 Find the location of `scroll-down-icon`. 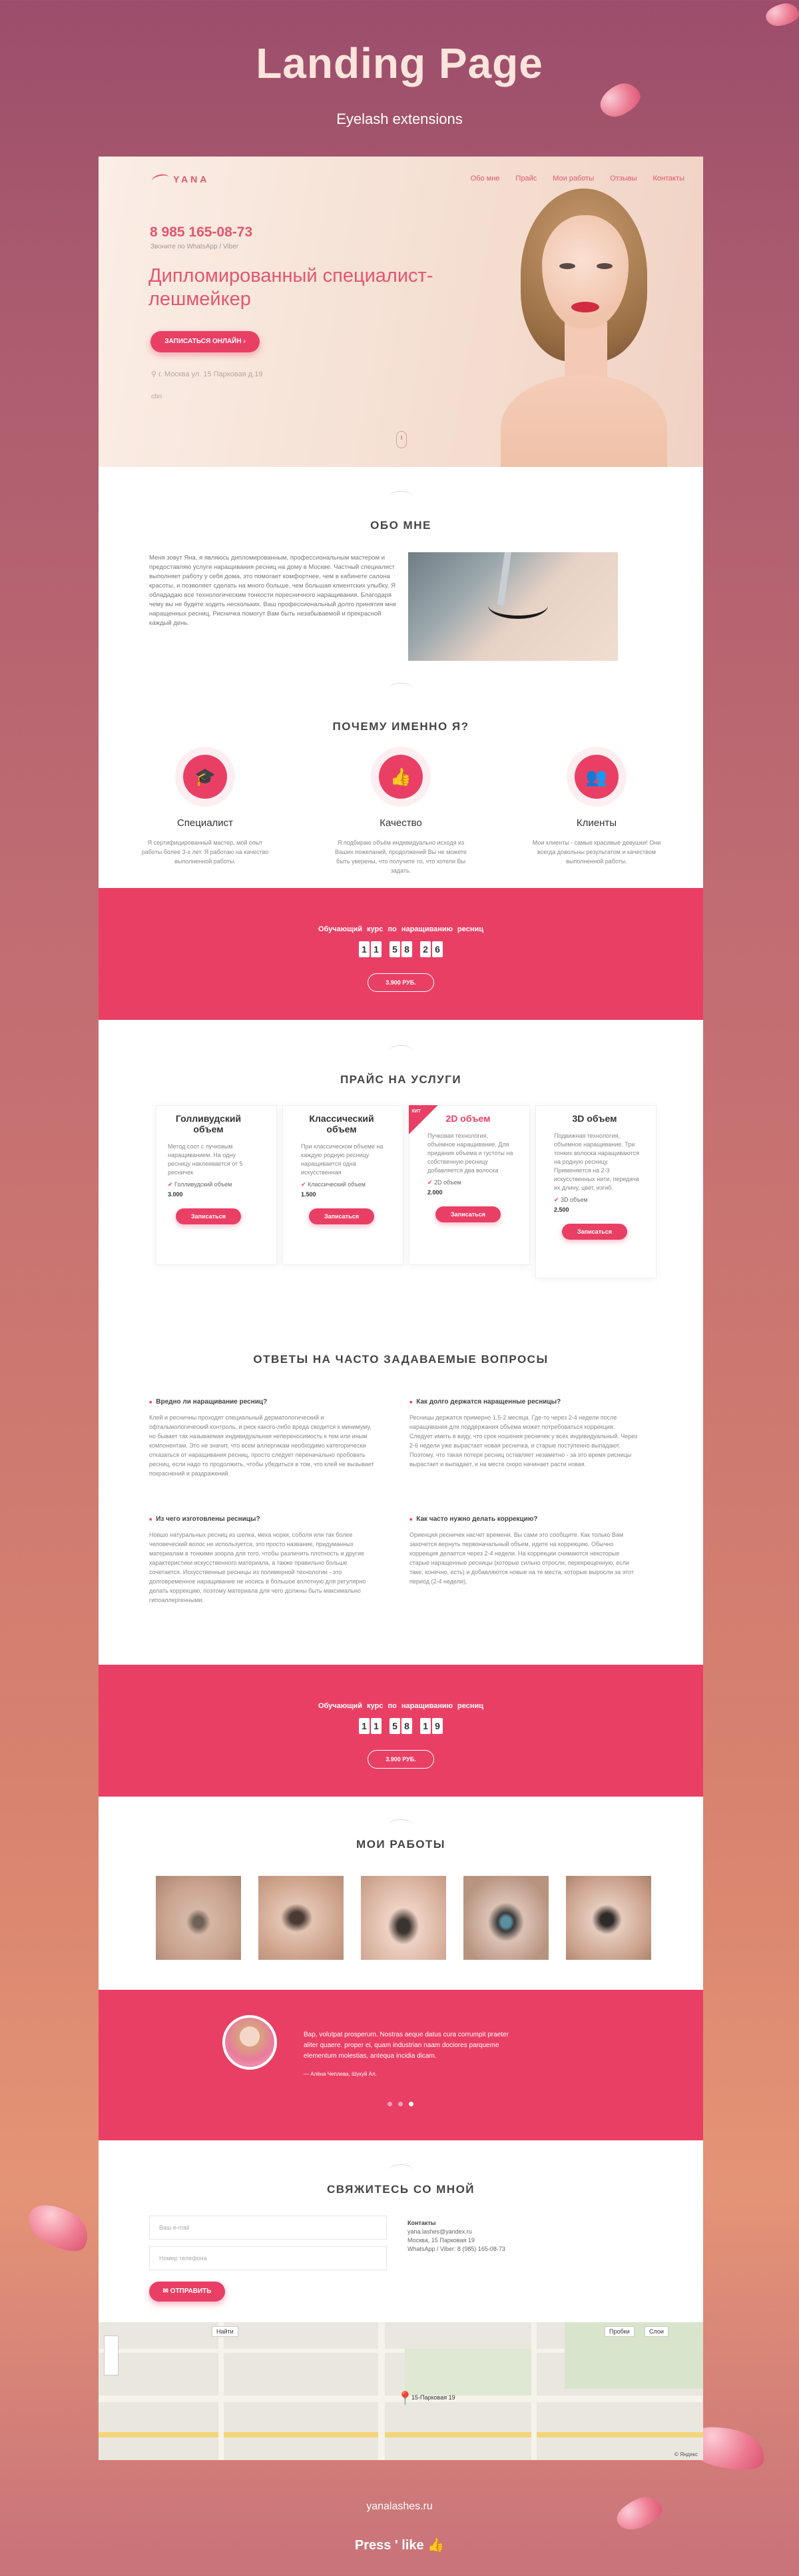

scroll-down-icon is located at coordinates (401, 439).